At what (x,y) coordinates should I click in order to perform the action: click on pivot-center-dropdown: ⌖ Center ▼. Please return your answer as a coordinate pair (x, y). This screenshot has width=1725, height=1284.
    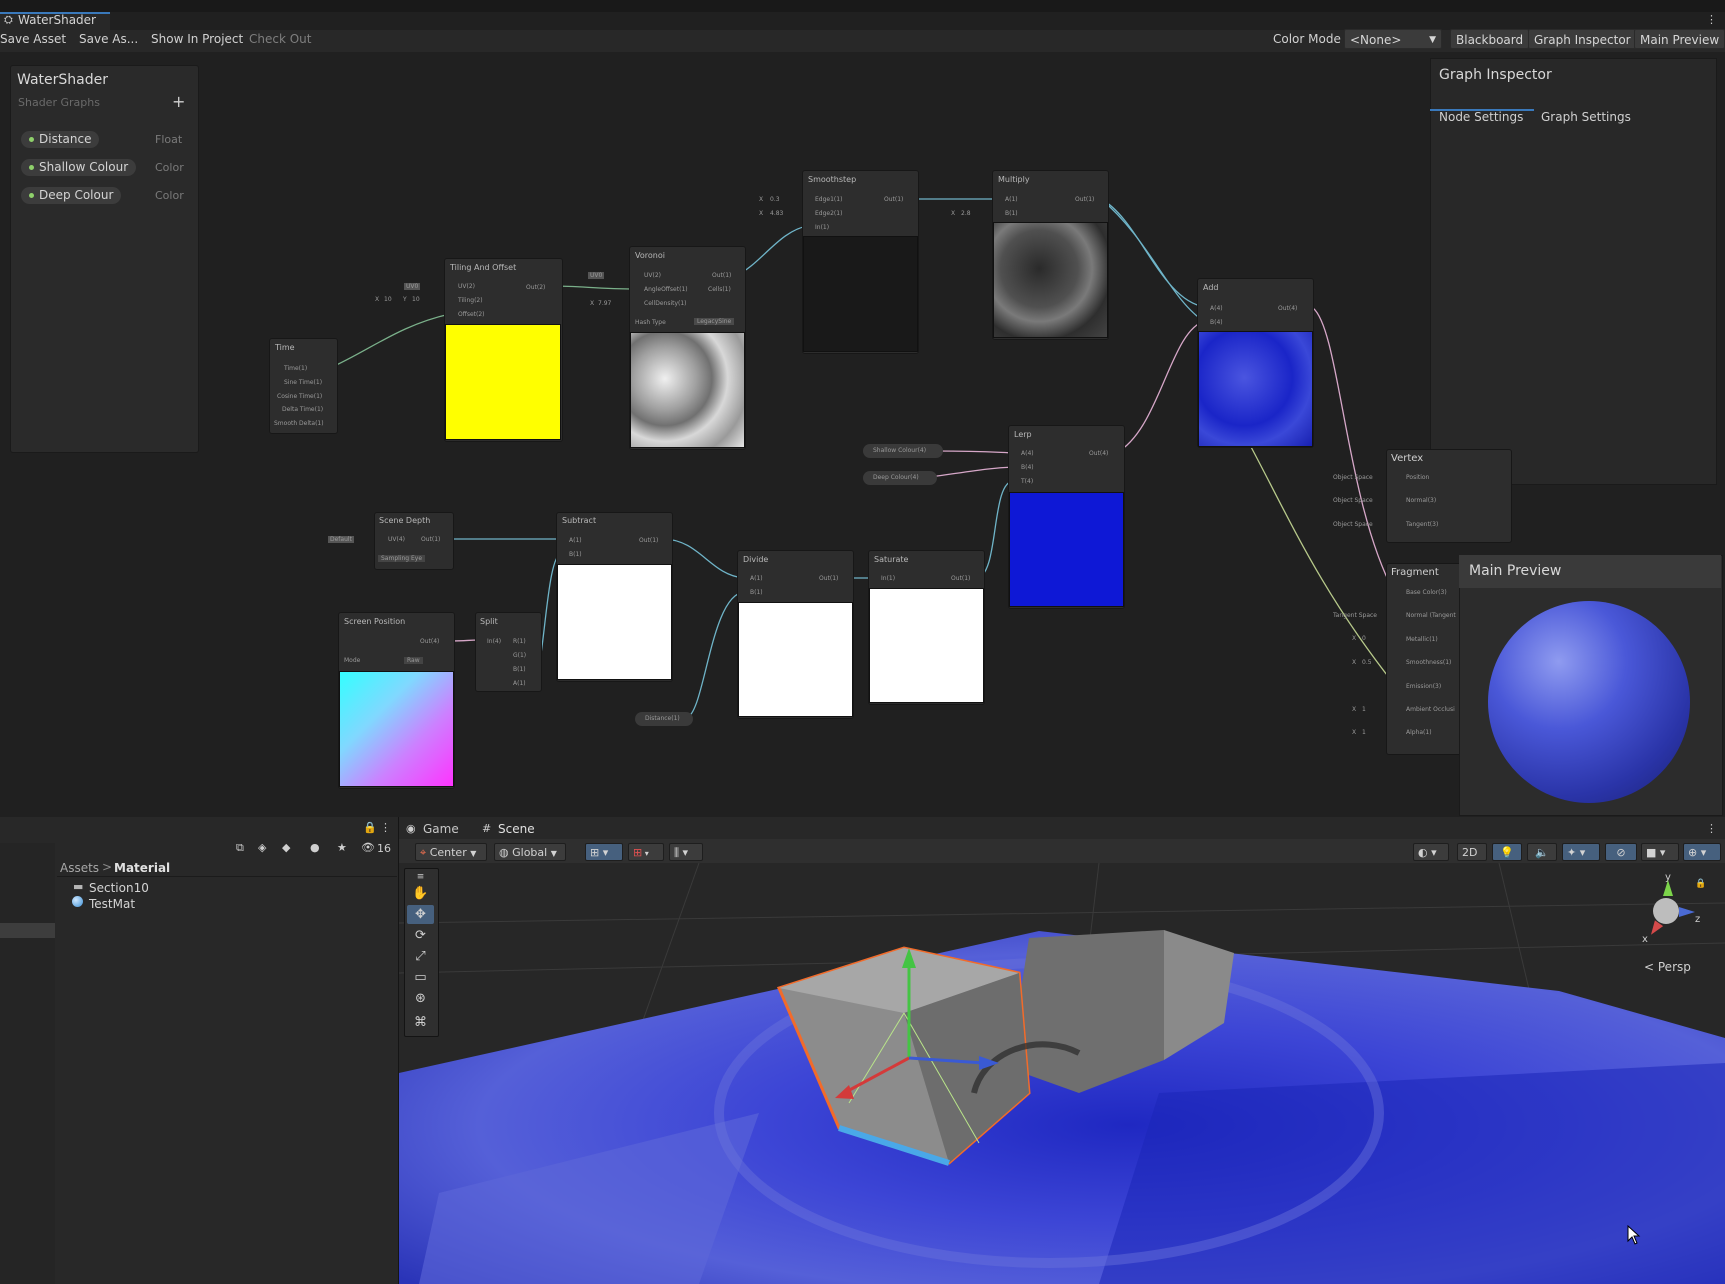
    Looking at the image, I should click on (451, 852).